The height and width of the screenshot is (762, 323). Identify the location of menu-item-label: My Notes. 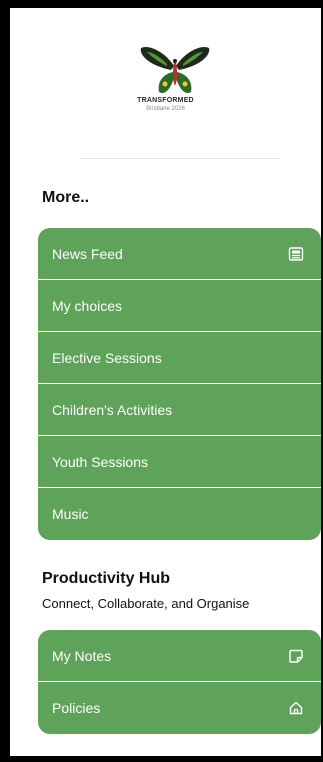
(82, 655).